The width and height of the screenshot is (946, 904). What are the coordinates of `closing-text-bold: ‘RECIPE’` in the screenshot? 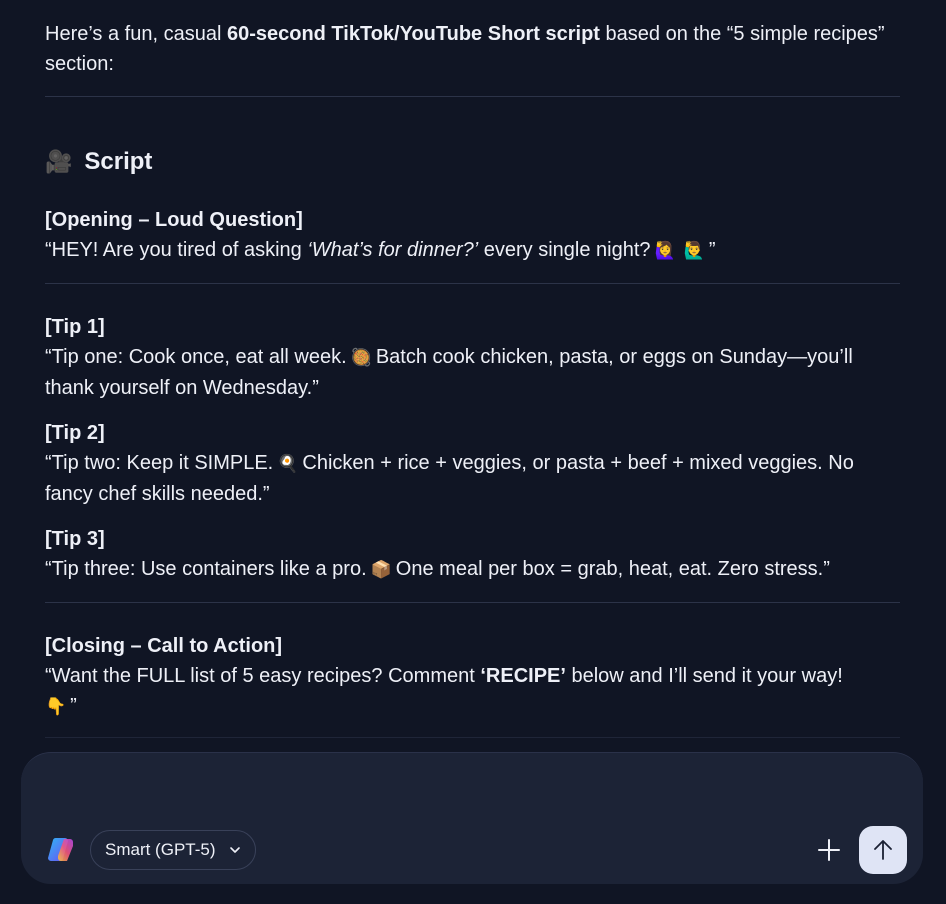 It's located at (523, 676).